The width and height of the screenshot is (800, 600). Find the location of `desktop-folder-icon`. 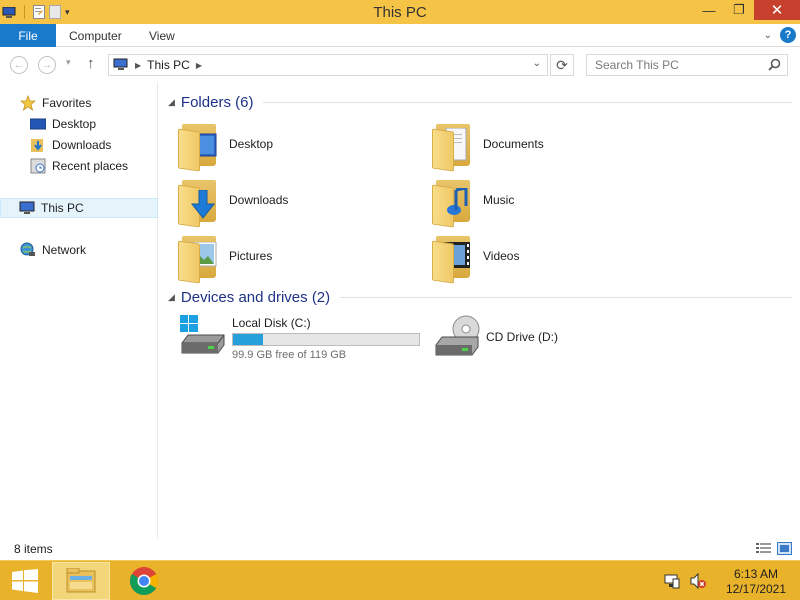

desktop-folder-icon is located at coordinates (201, 146).